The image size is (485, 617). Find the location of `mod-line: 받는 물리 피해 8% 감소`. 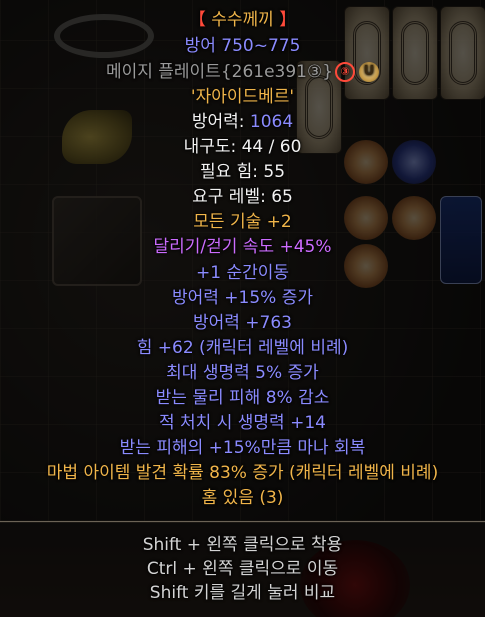

mod-line: 받는 물리 피해 8% 감소 is located at coordinates (242, 398).